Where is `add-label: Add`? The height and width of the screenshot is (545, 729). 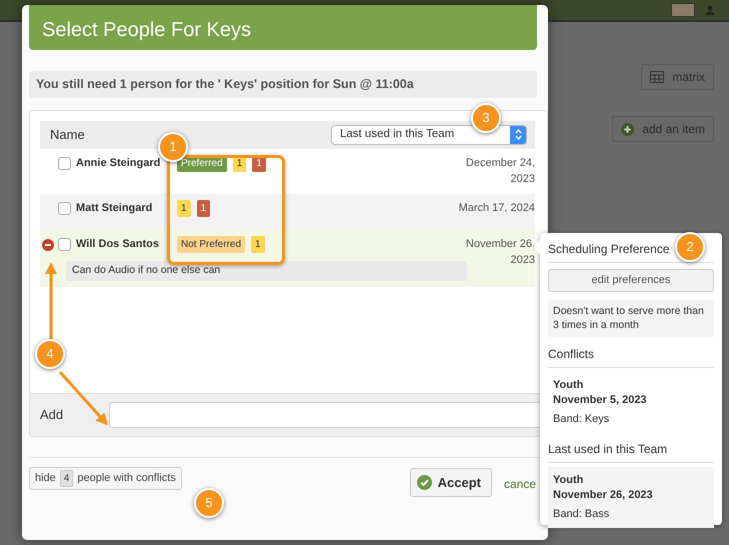
add-label: Add is located at coordinates (52, 415).